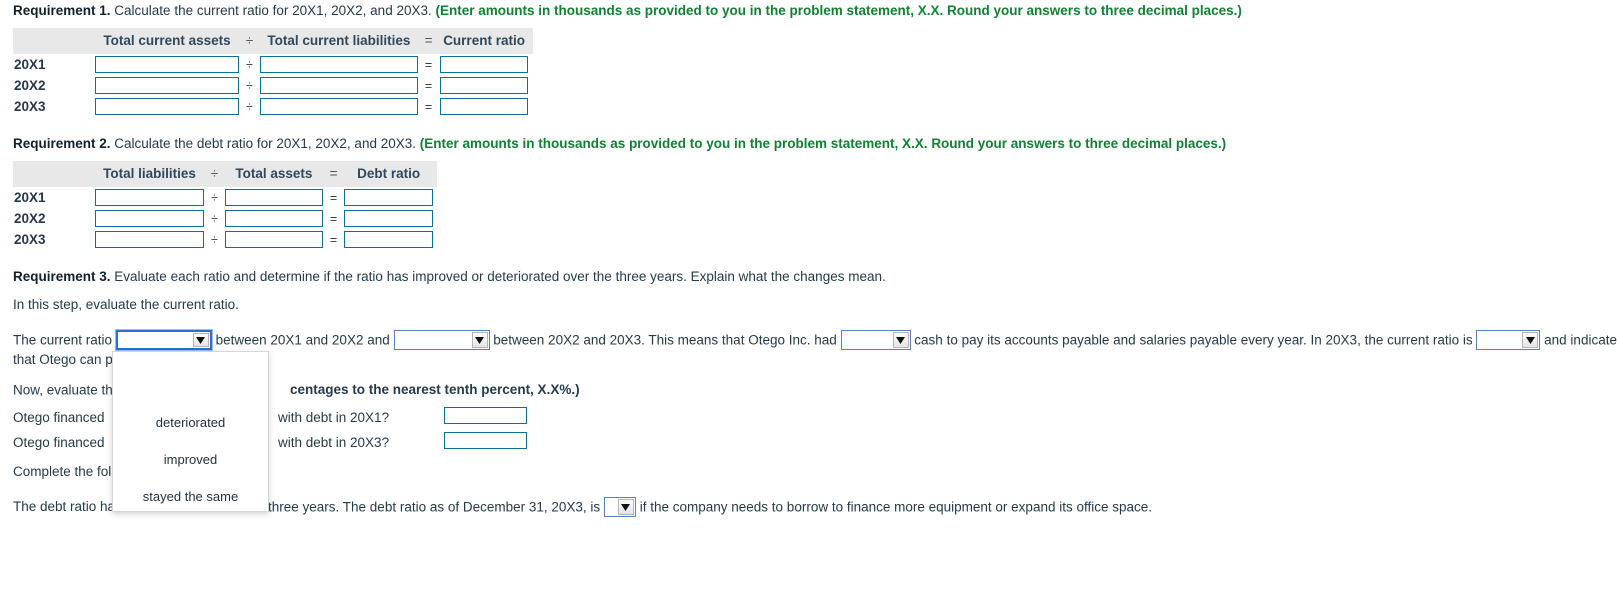 Image resolution: width=1617 pixels, height=590 pixels. What do you see at coordinates (149, 174) in the screenshot?
I see `col-head-total-liabilities: Total liabilities` at bounding box center [149, 174].